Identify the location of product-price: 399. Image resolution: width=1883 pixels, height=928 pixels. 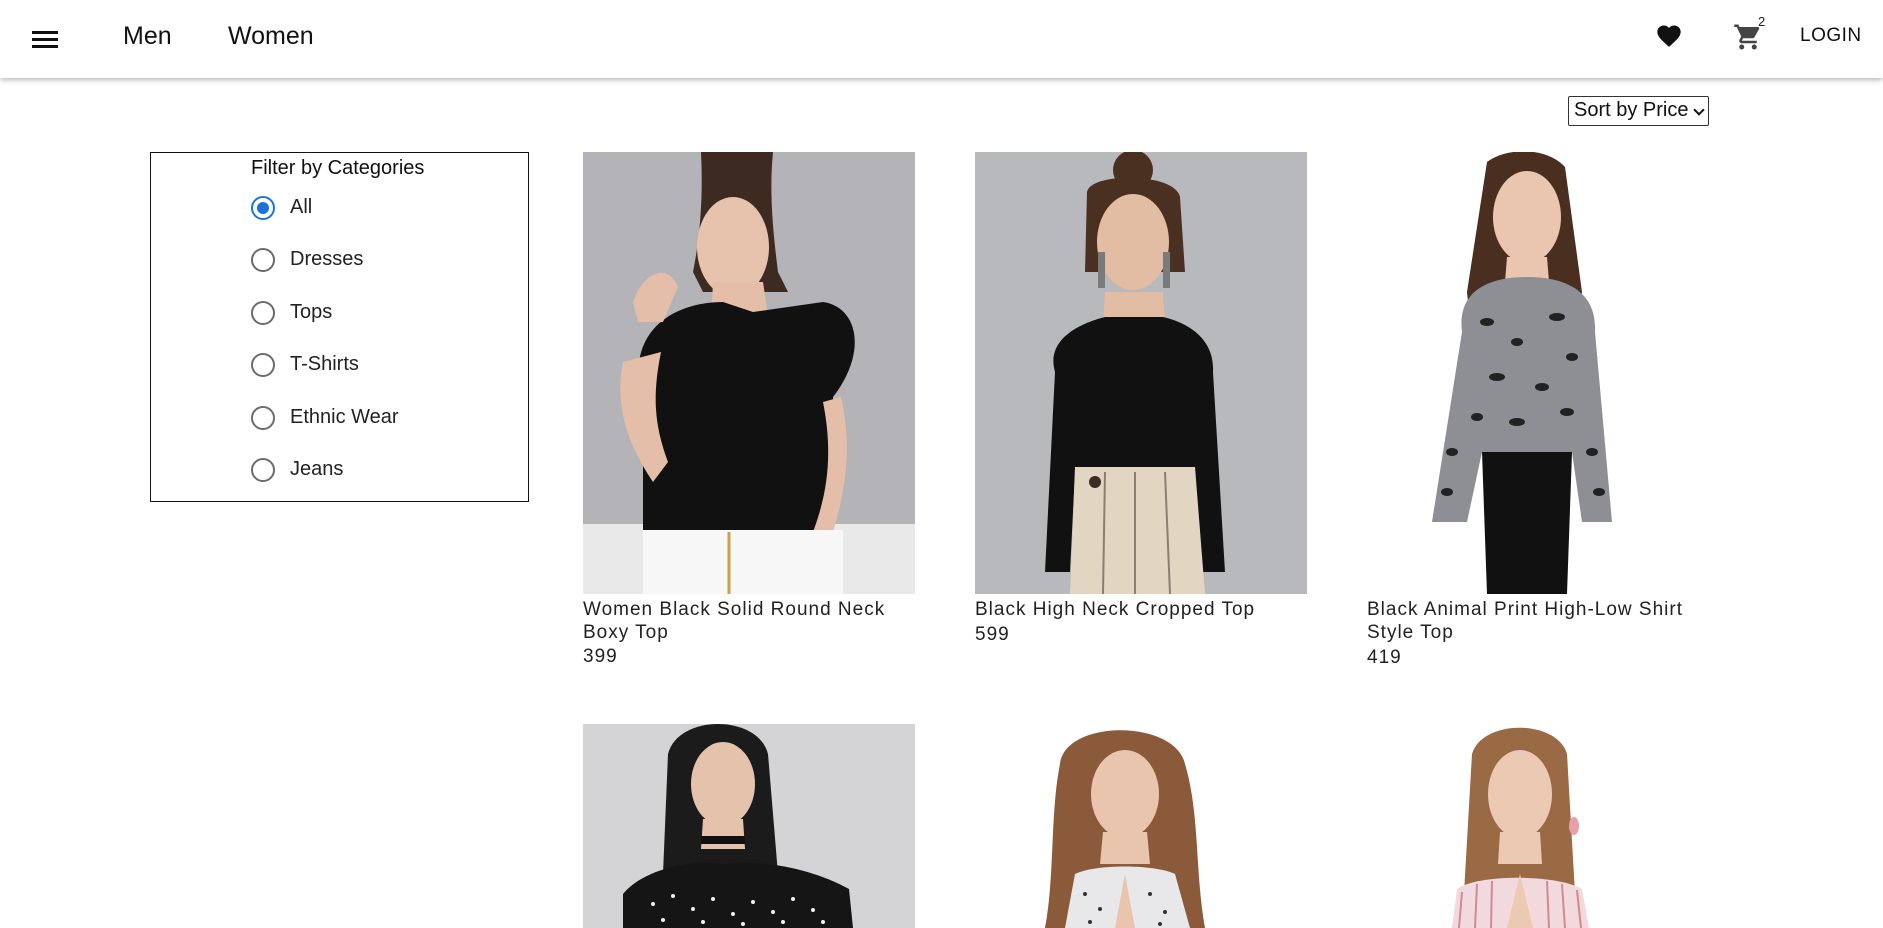
(600, 656).